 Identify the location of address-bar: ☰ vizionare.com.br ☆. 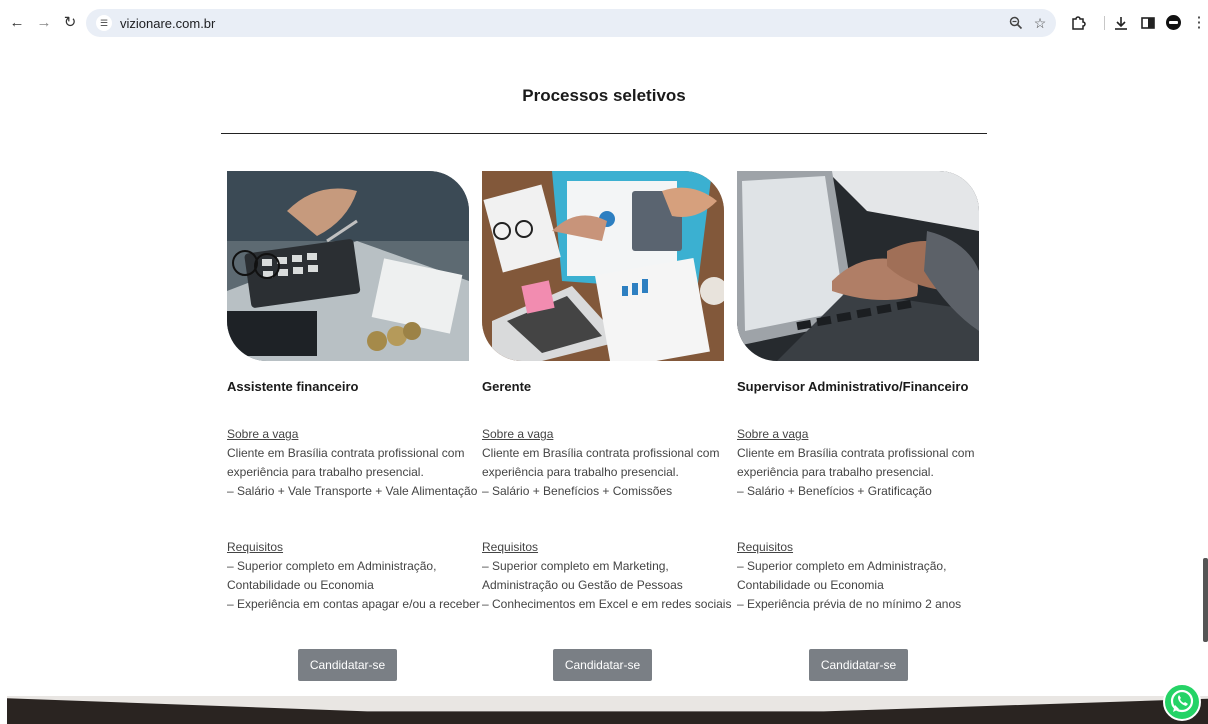
(571, 23).